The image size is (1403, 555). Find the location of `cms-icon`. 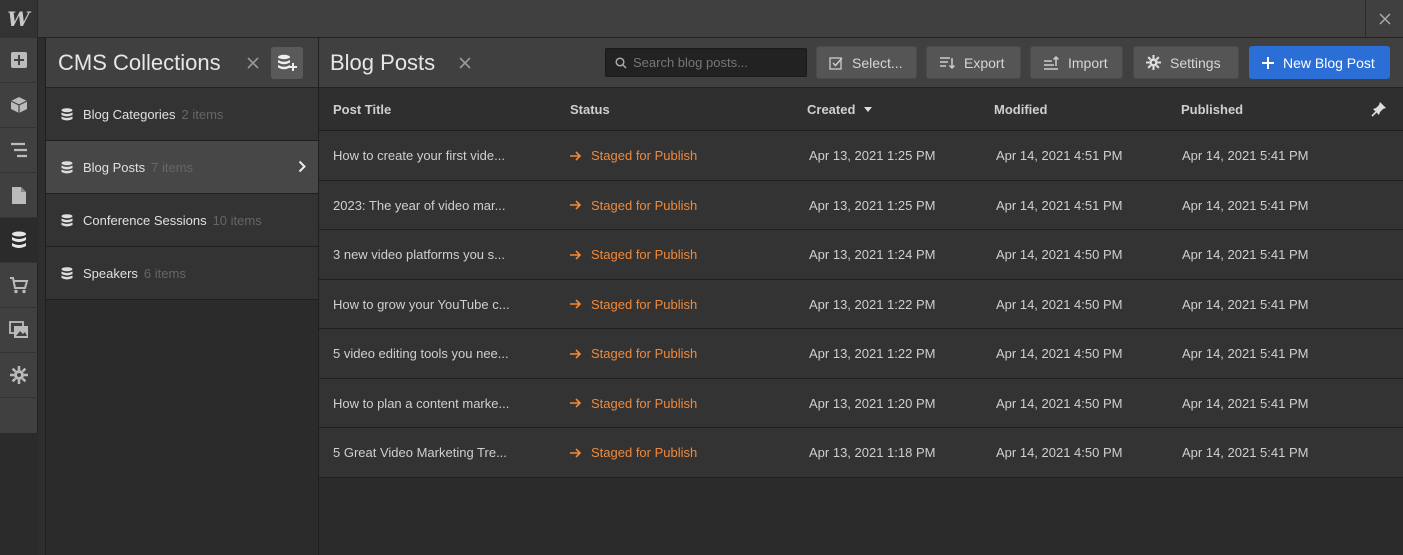

cms-icon is located at coordinates (19, 240).